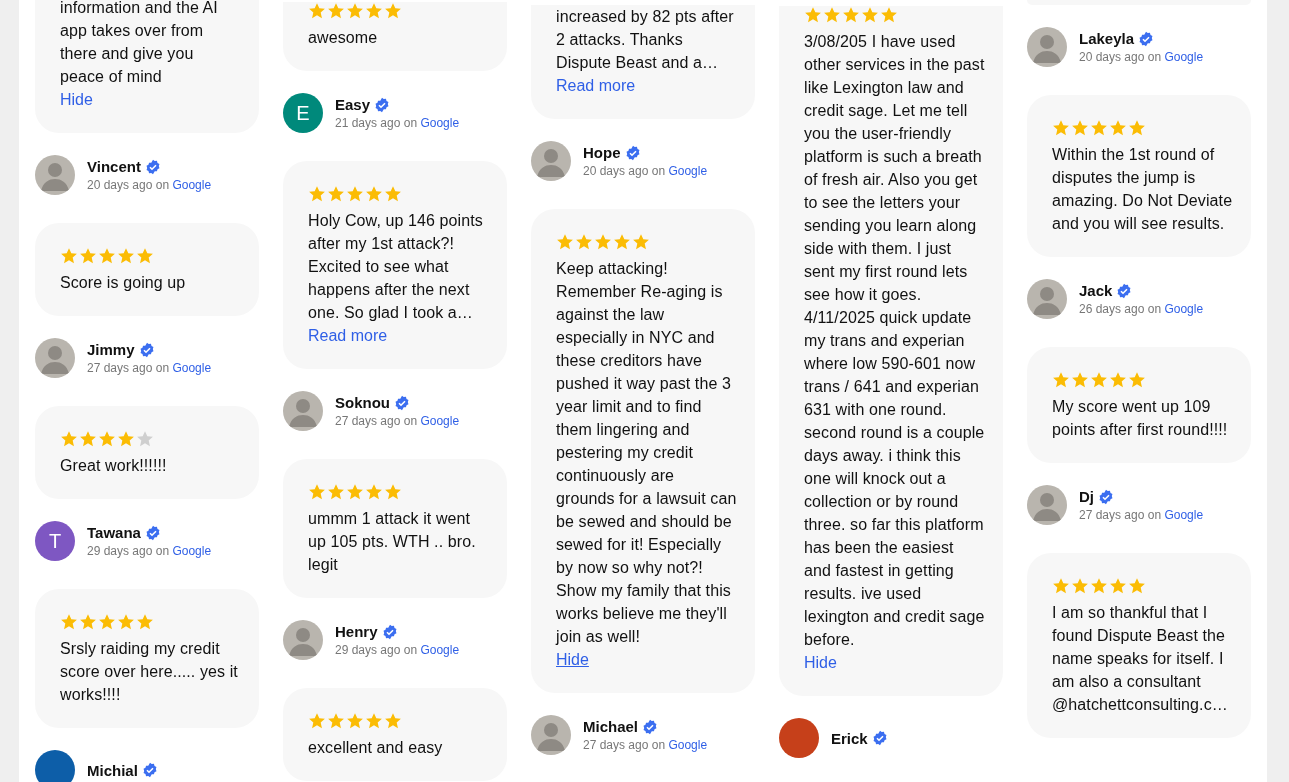  I want to click on reviewer-name: Jack, so click(1096, 290).